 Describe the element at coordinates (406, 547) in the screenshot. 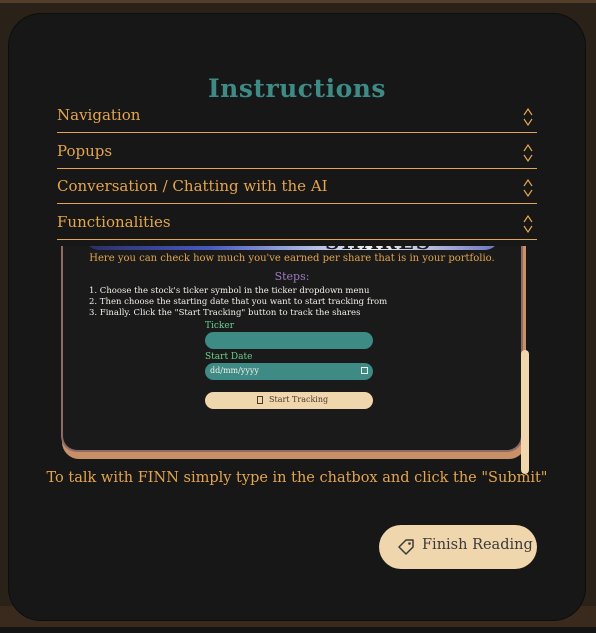

I see `tag-icon` at that location.